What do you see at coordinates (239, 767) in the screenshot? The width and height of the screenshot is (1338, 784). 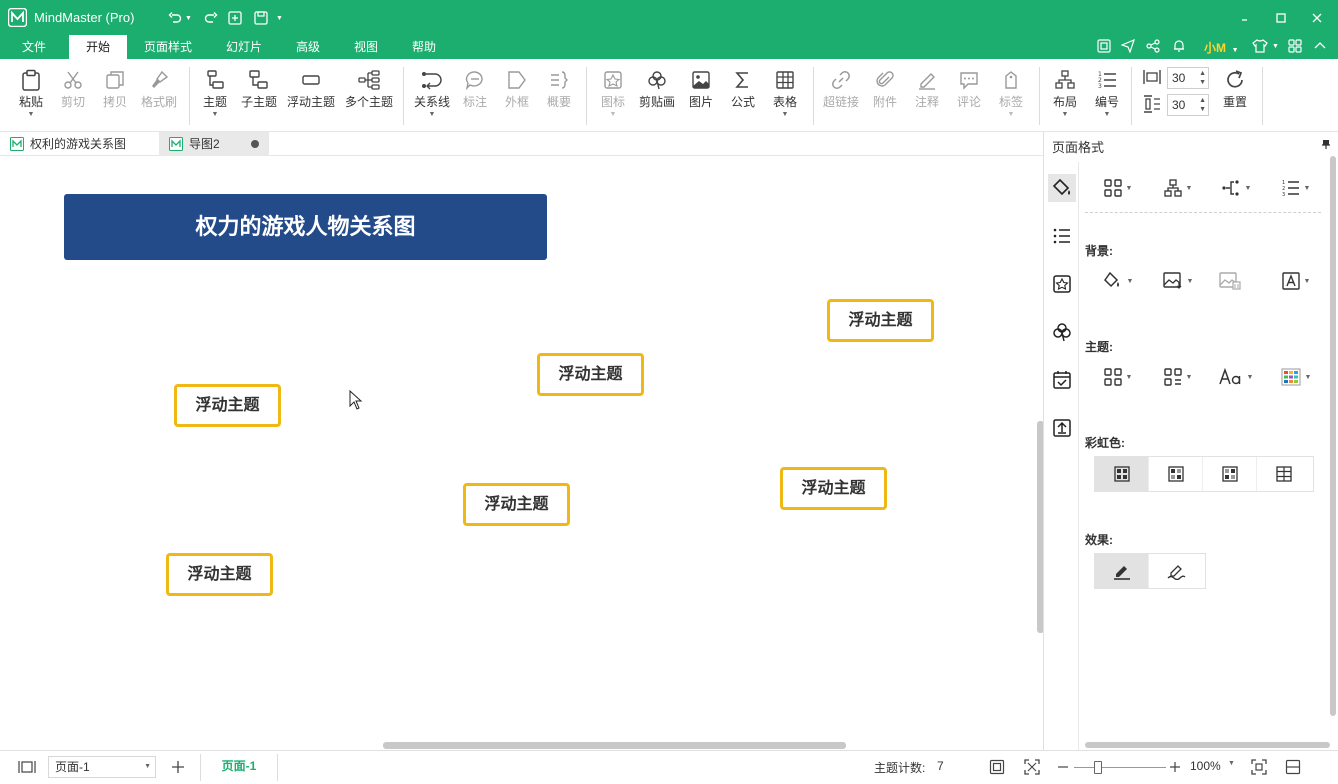 I see `page-tab-1: 页面-1` at bounding box center [239, 767].